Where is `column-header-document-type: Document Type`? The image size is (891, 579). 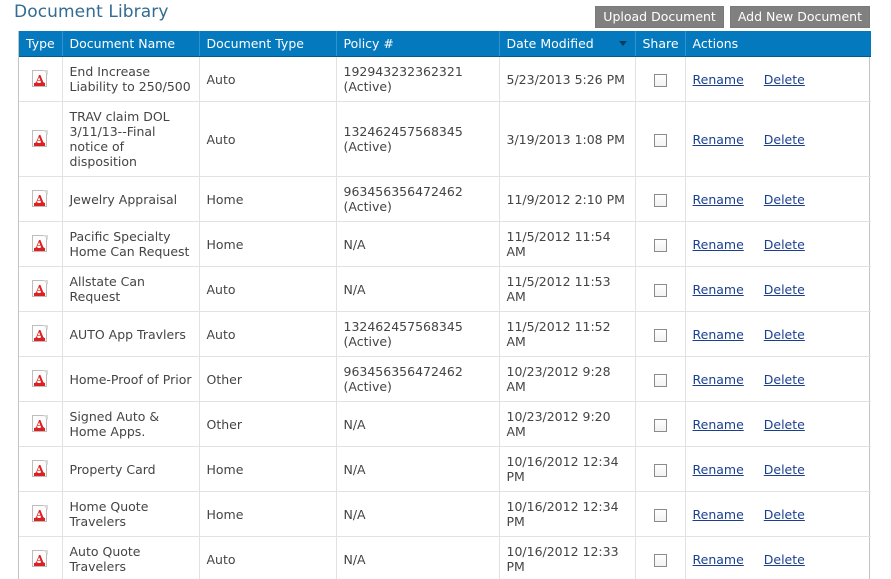
column-header-document-type: Document Type is located at coordinates (268, 44).